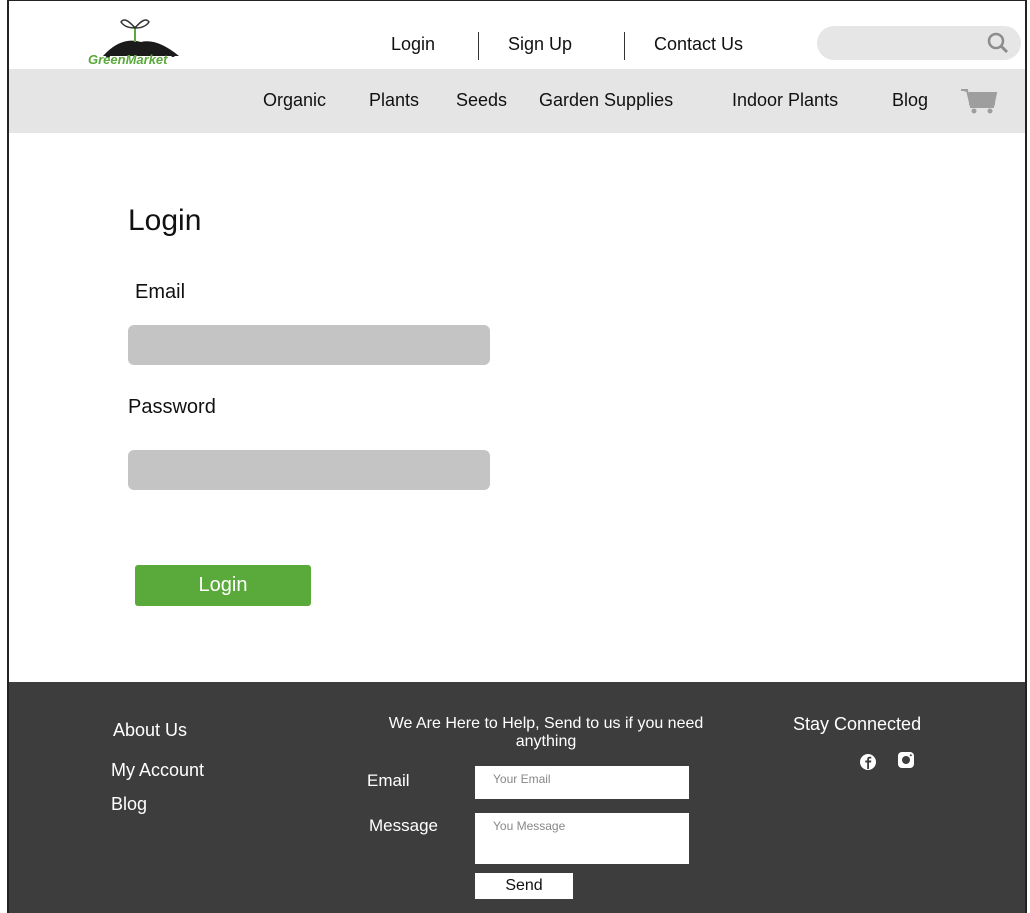 The width and height of the screenshot is (1030, 913). What do you see at coordinates (394, 100) in the screenshot?
I see `nav-plants: Plants` at bounding box center [394, 100].